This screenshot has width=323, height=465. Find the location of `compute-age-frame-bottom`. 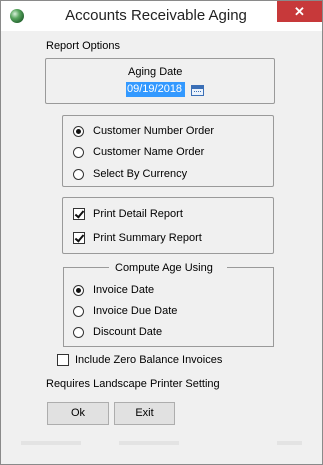

compute-age-frame-bottom is located at coordinates (168, 346).